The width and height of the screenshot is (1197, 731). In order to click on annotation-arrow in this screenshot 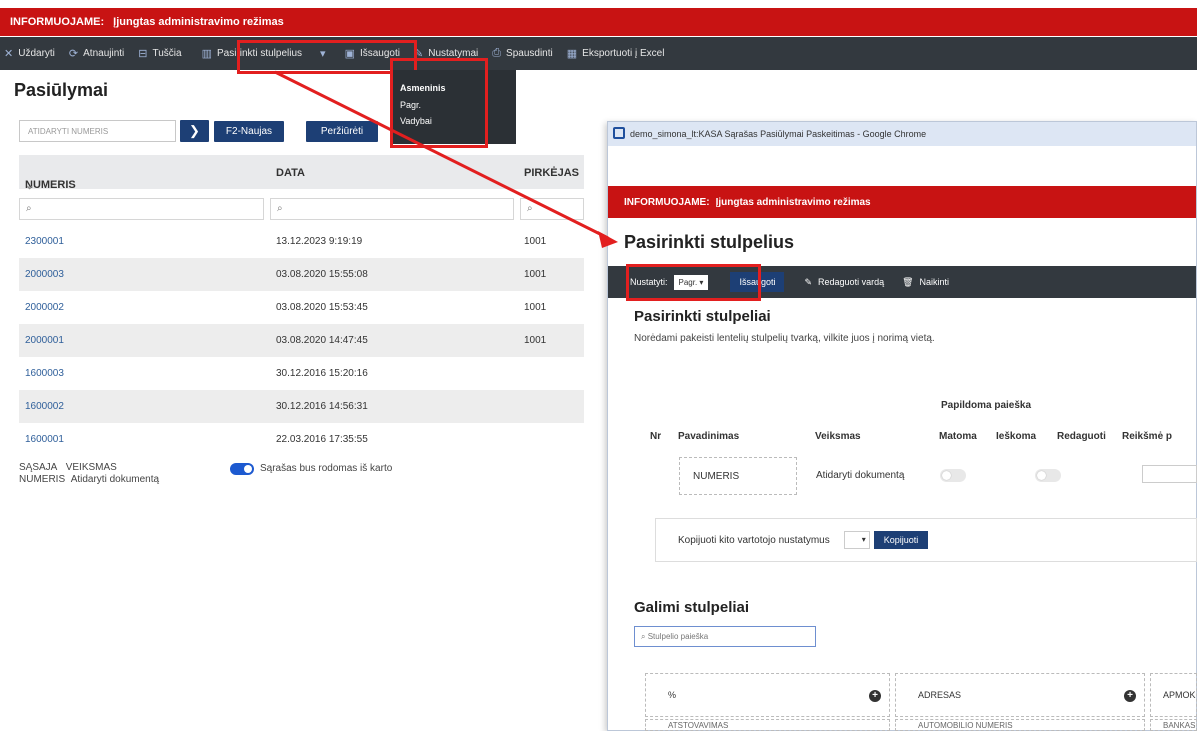, I will do `click(446, 159)`.